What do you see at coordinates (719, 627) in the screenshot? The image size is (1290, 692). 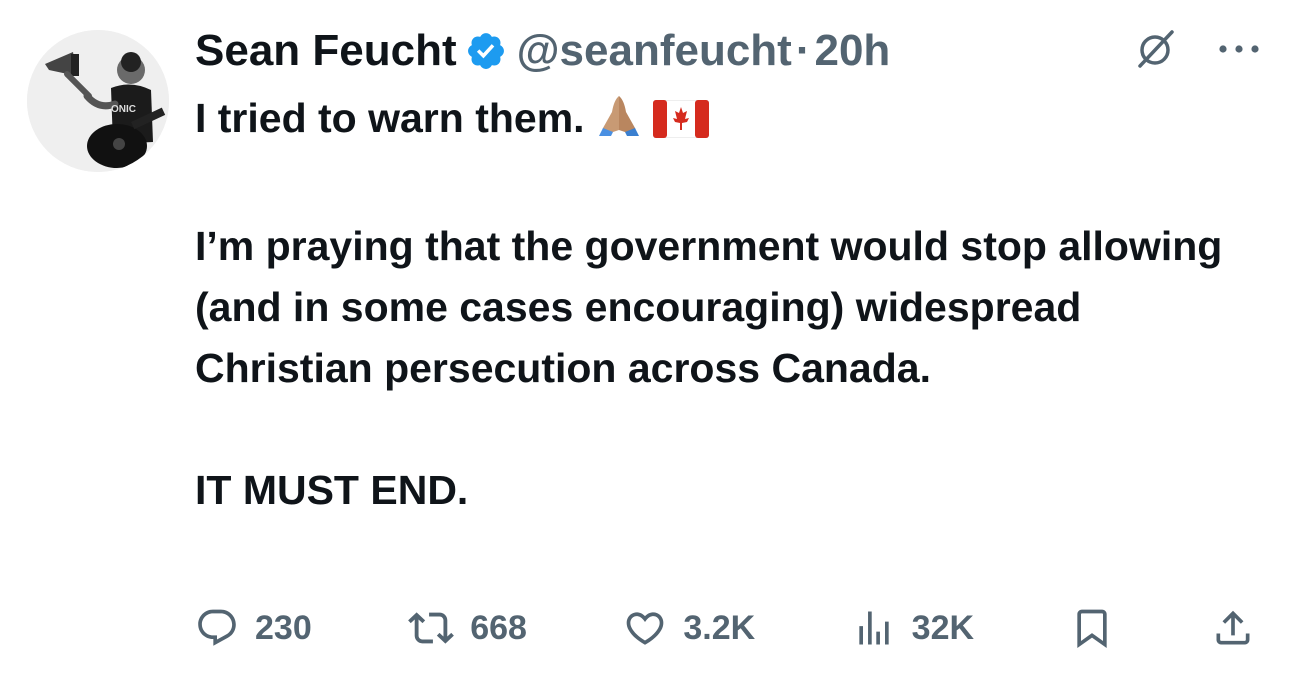 I see `like-count: 3.2K` at bounding box center [719, 627].